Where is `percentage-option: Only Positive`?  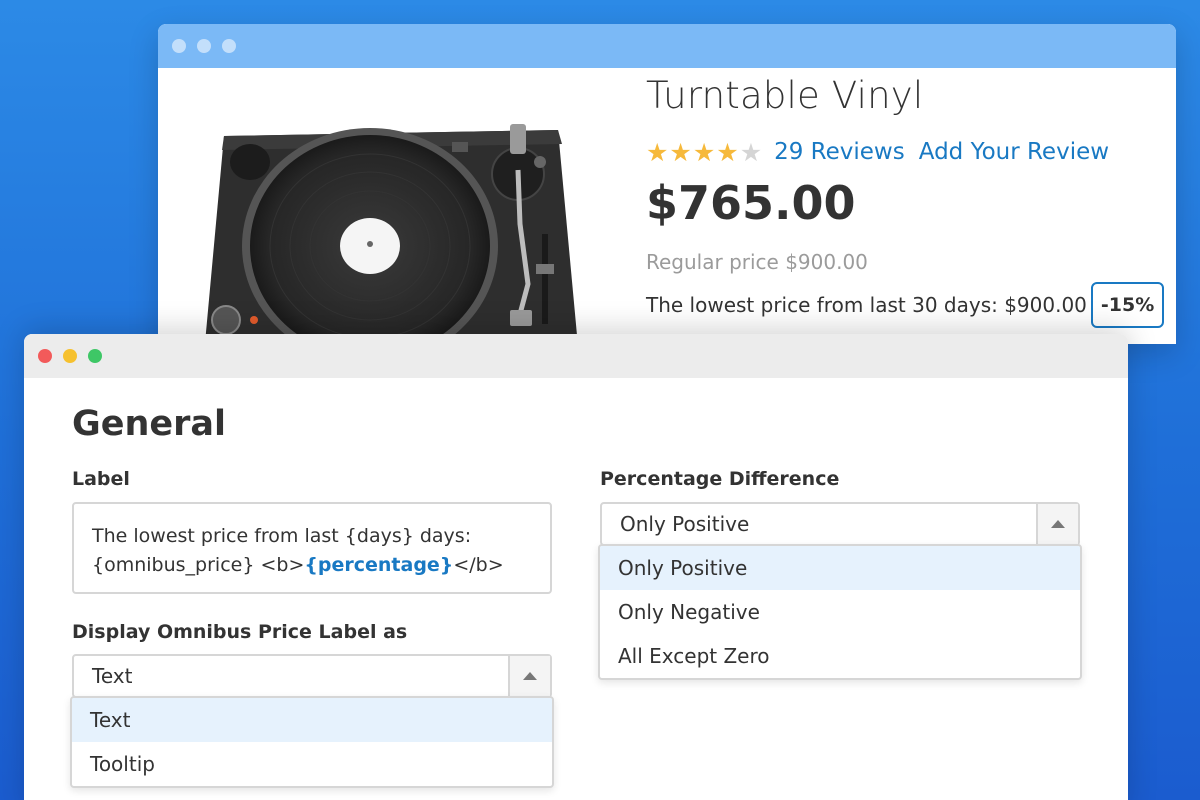 percentage-option: Only Positive is located at coordinates (840, 568).